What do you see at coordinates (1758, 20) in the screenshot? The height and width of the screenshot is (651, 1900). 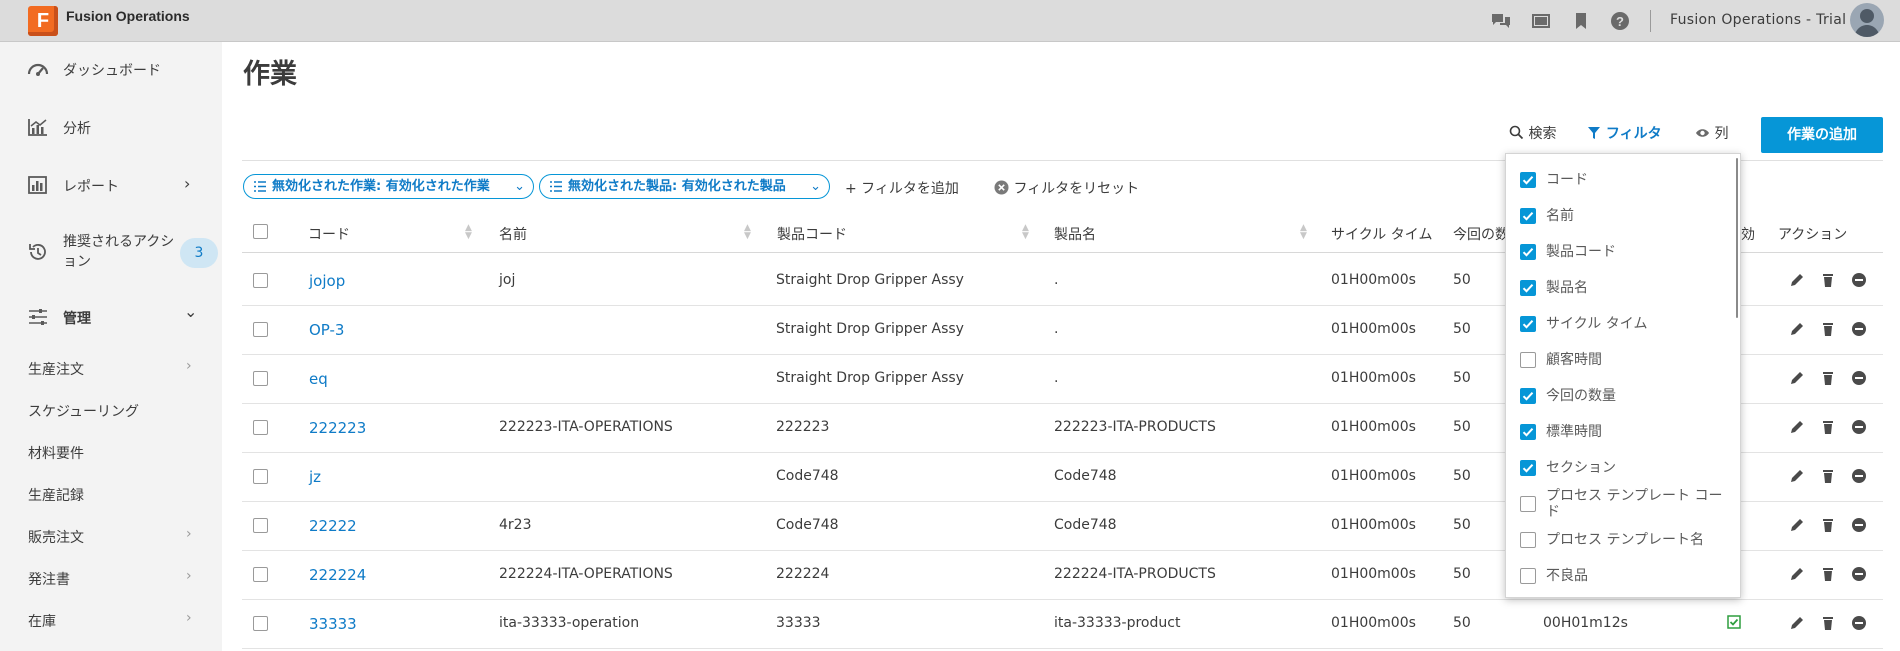 I see `account-name: Fusion Operations - Trial` at bounding box center [1758, 20].